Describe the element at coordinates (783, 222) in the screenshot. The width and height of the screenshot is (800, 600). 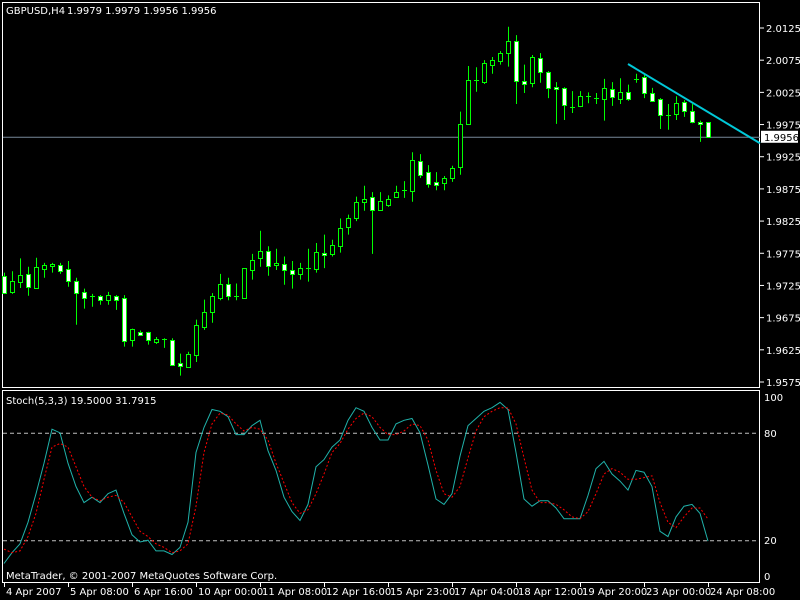
I see `price-tick-label: 1.9825` at that location.